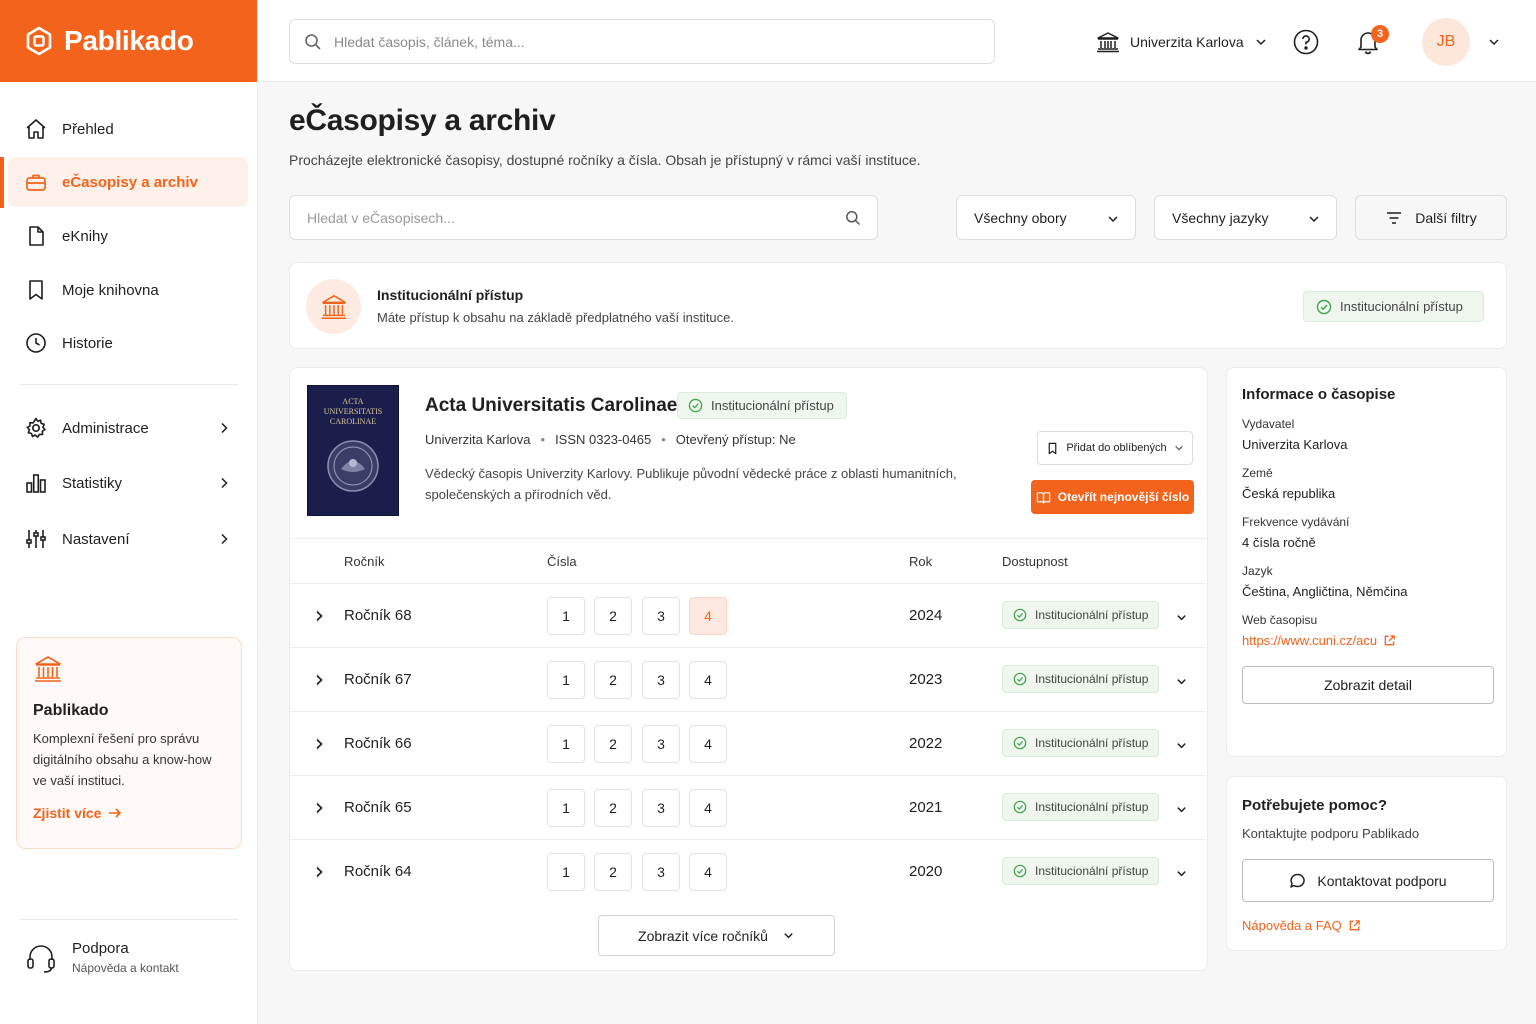 Image resolution: width=1536 pixels, height=1024 pixels. What do you see at coordinates (96, 539) in the screenshot?
I see `sidebar-item-label: Nastavení` at bounding box center [96, 539].